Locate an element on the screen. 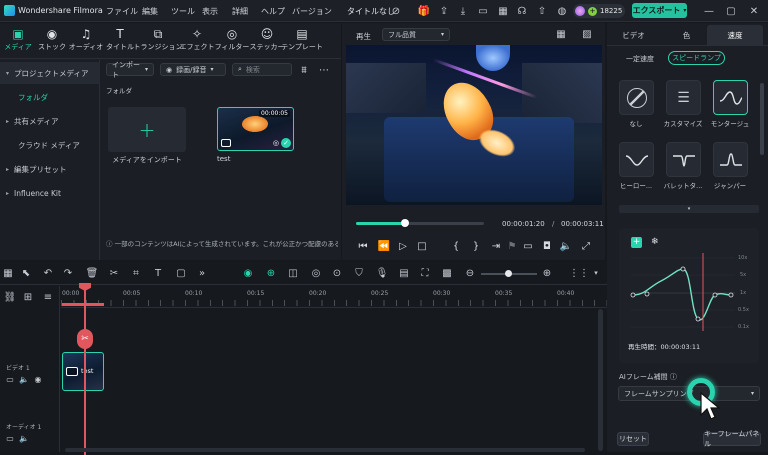 Image resolution: width=768 pixels, height=455 pixels. gift-icon: 🎁 is located at coordinates (424, 11).